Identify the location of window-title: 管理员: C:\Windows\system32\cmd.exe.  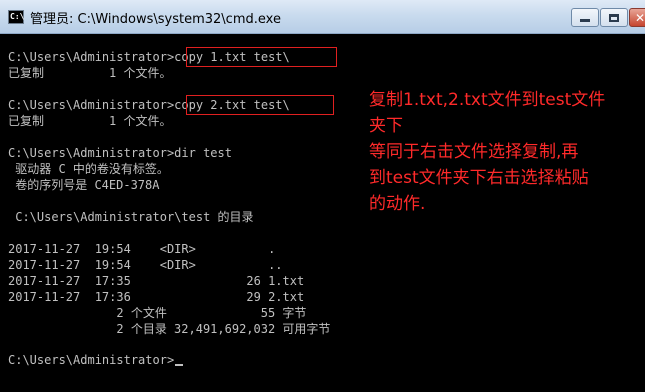
(155, 19).